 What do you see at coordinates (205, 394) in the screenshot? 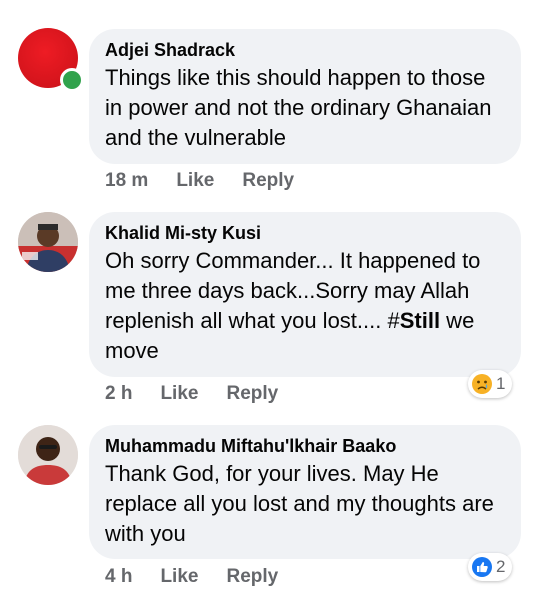
I see `comment-actions: 2 h Like Reply` at bounding box center [205, 394].